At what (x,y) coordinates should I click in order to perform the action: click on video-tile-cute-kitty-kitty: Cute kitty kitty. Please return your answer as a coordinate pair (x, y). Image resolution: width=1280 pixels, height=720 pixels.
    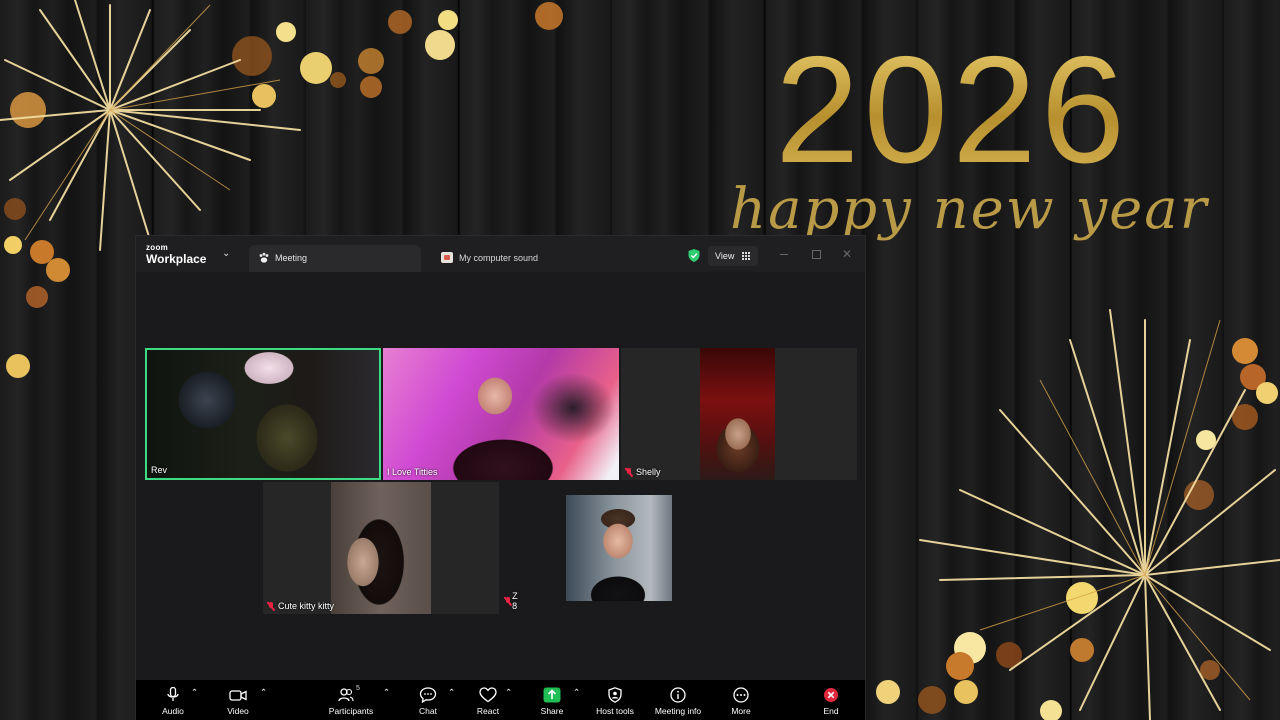
    Looking at the image, I should click on (381, 548).